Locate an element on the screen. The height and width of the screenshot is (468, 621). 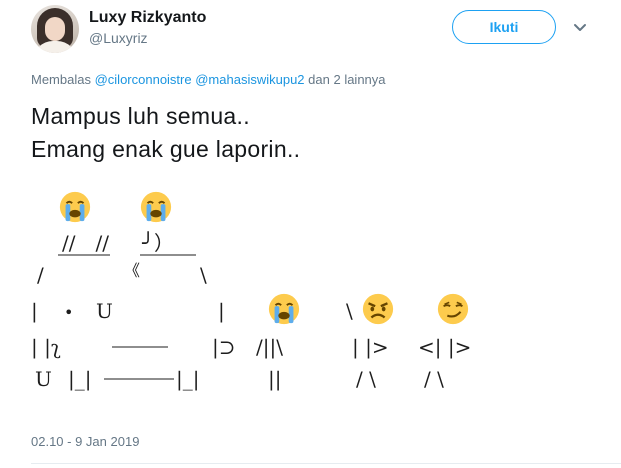
mention-link: @mahasiswikupu2 is located at coordinates (249, 79).